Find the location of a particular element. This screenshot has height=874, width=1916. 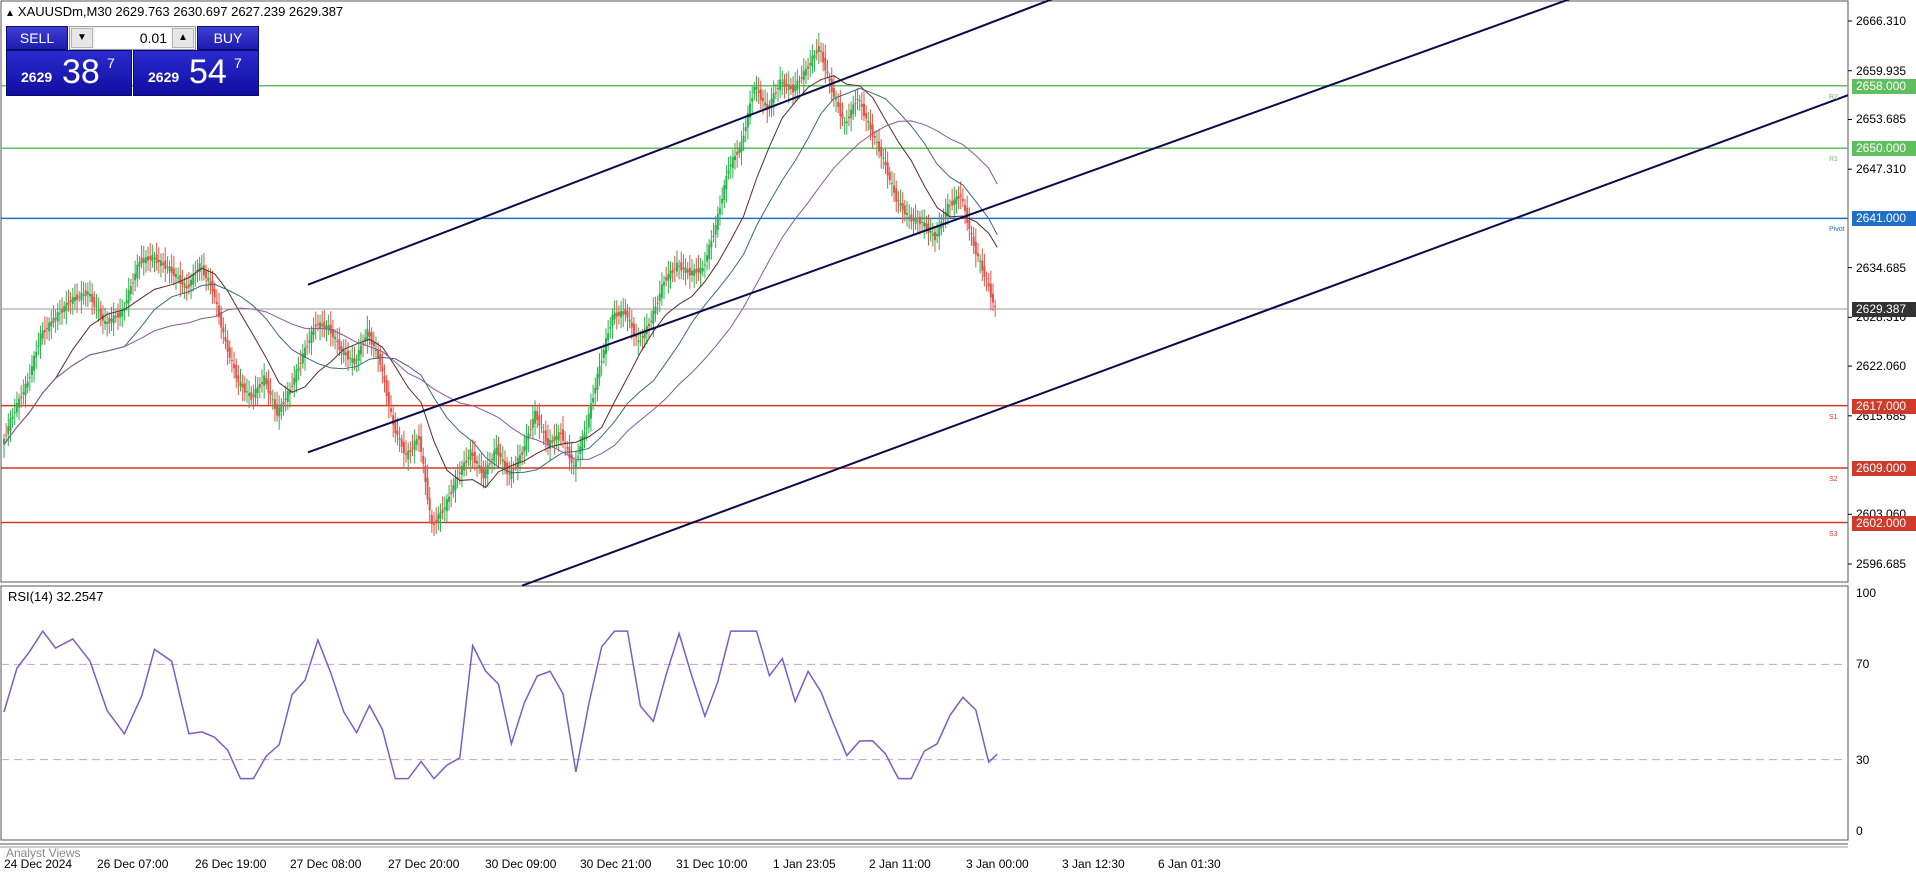

level-note-s1: S1 is located at coordinates (1833, 417).